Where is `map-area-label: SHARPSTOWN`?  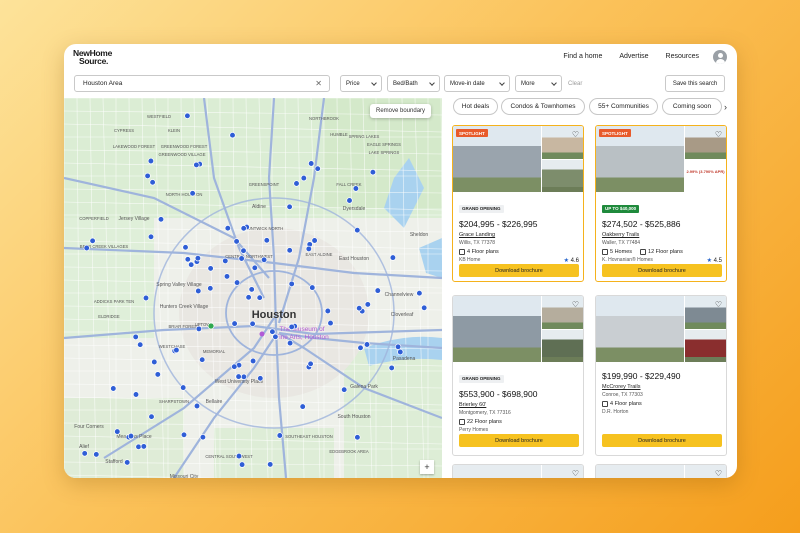
map-area-label: SHARPSTOWN is located at coordinates (174, 401).